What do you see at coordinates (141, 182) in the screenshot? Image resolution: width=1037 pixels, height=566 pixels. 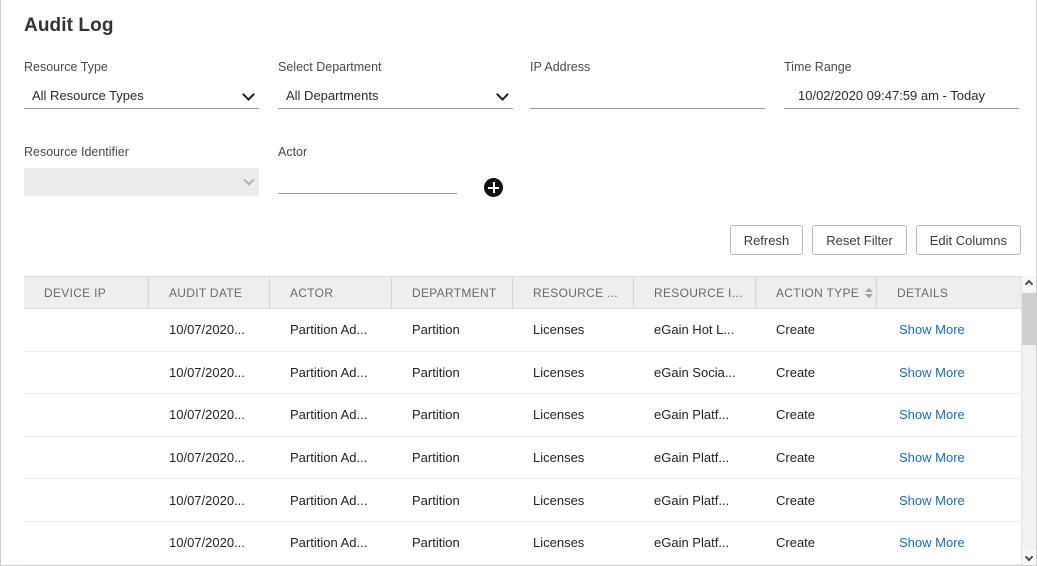 I see `resource-identifier-select` at bounding box center [141, 182].